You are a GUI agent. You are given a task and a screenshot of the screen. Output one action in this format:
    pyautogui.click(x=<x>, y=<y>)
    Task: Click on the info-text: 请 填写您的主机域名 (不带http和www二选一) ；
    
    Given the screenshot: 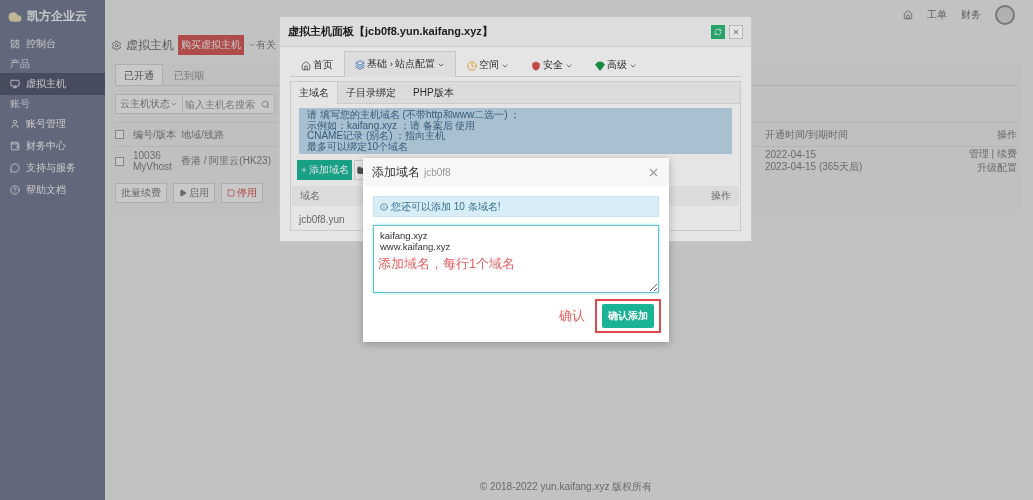 What is the action you would take?
    pyautogui.click(x=414, y=115)
    